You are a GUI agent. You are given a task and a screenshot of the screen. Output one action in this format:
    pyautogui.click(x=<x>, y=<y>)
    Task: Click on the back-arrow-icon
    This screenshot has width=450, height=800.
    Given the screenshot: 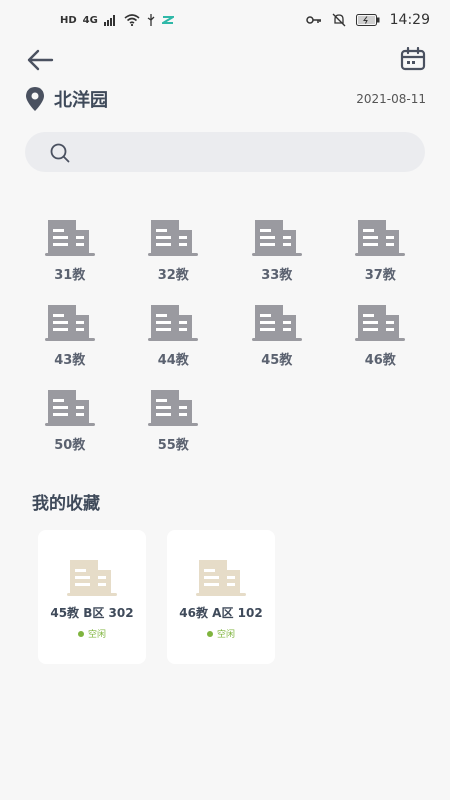 What is the action you would take?
    pyautogui.click(x=40, y=60)
    